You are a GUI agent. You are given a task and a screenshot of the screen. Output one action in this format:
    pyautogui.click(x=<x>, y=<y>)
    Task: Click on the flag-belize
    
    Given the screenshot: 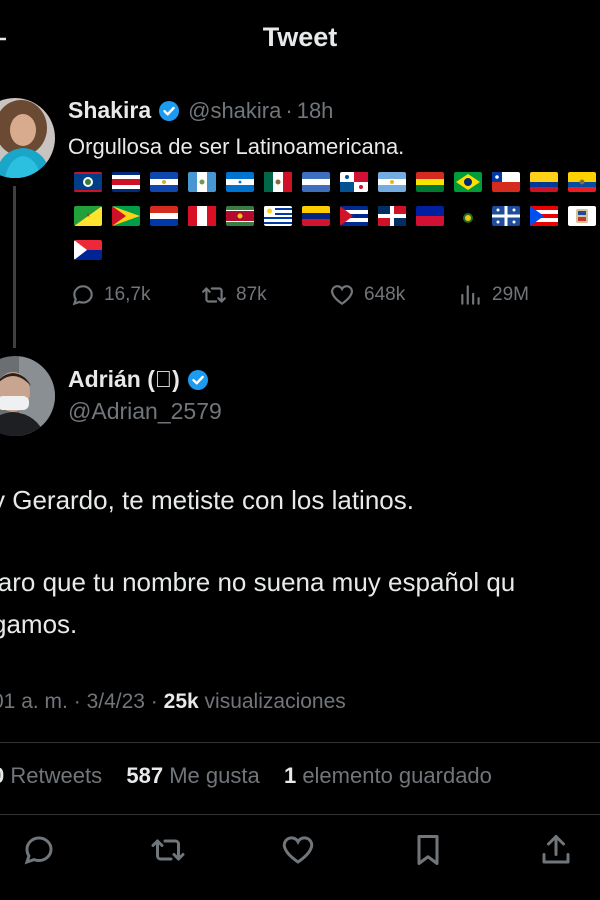 What is the action you would take?
    pyautogui.click(x=88, y=182)
    